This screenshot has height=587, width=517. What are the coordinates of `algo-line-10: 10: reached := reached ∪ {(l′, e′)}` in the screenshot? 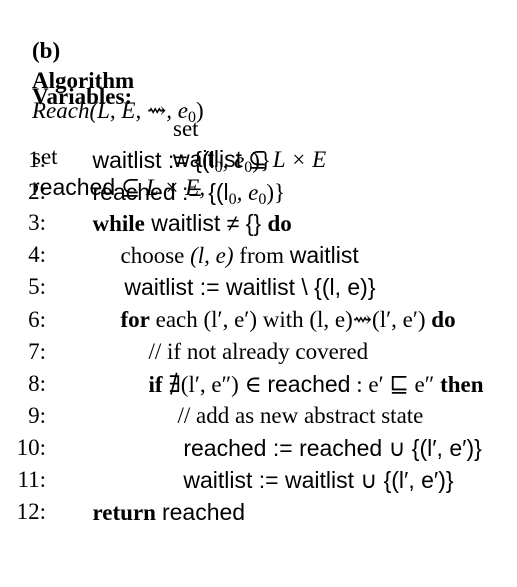 It's located at (241, 432).